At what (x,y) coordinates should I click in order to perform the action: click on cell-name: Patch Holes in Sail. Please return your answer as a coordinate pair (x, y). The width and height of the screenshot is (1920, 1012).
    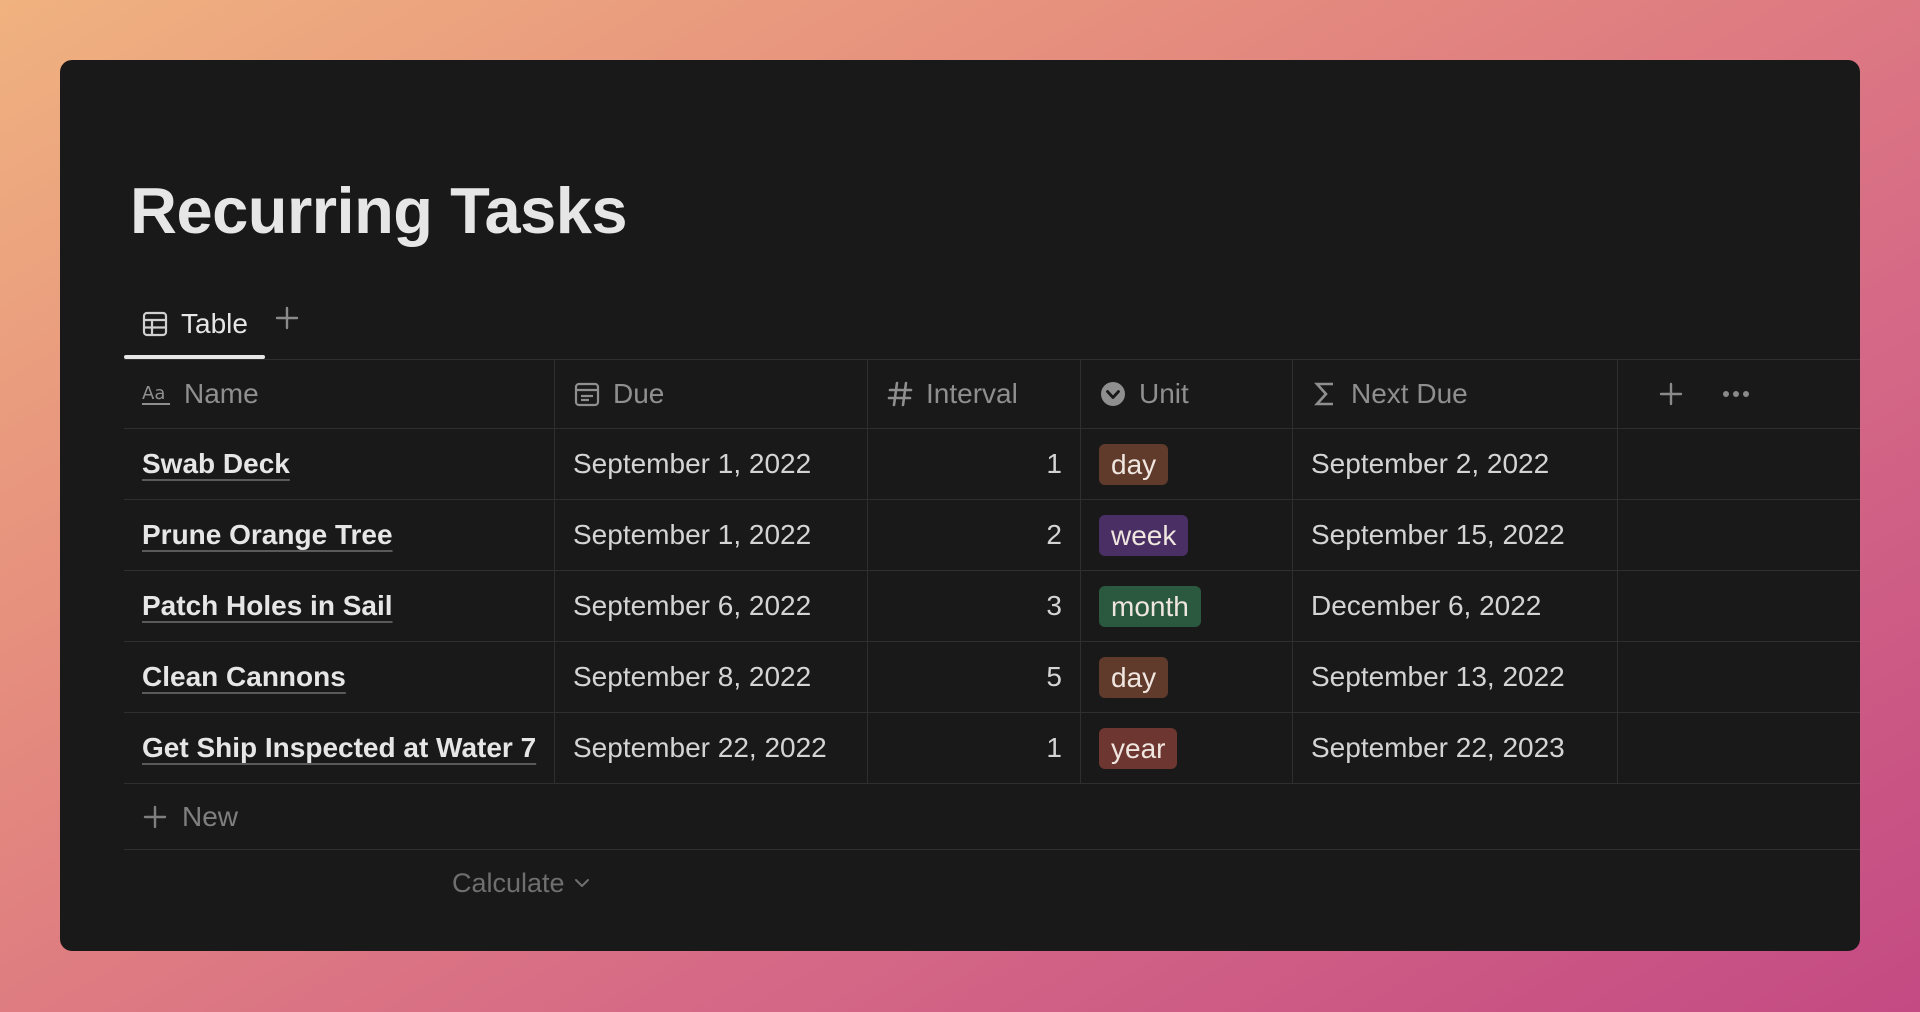
    Looking at the image, I should click on (339, 606).